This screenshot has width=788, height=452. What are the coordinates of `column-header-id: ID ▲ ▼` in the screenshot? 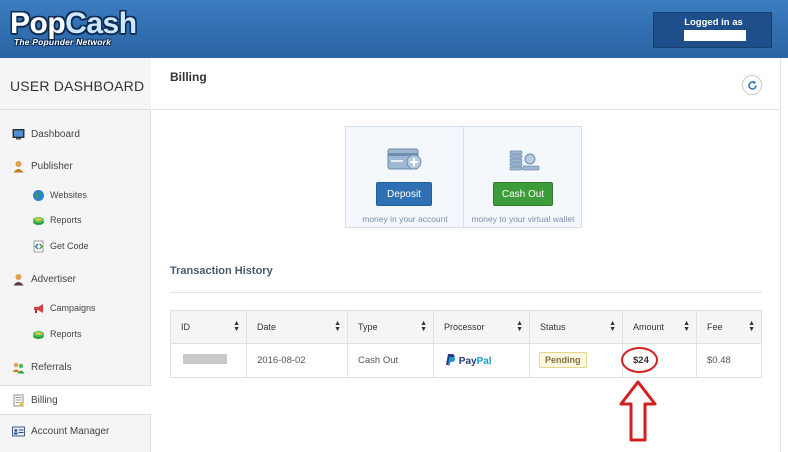 It's located at (209, 327).